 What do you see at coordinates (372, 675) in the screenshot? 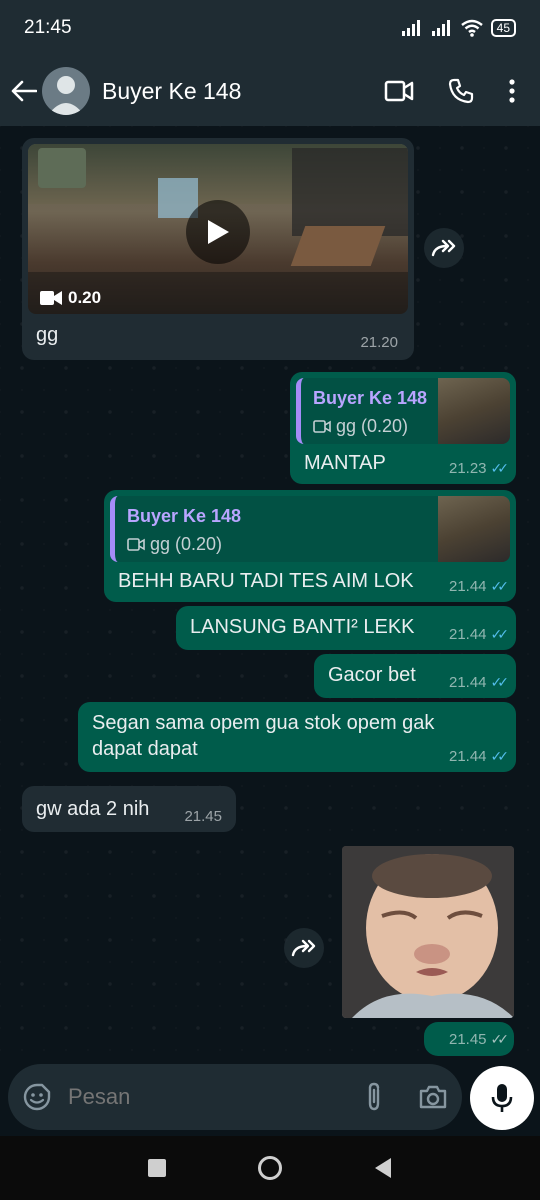
I see `message-text: Gacor bet` at bounding box center [372, 675].